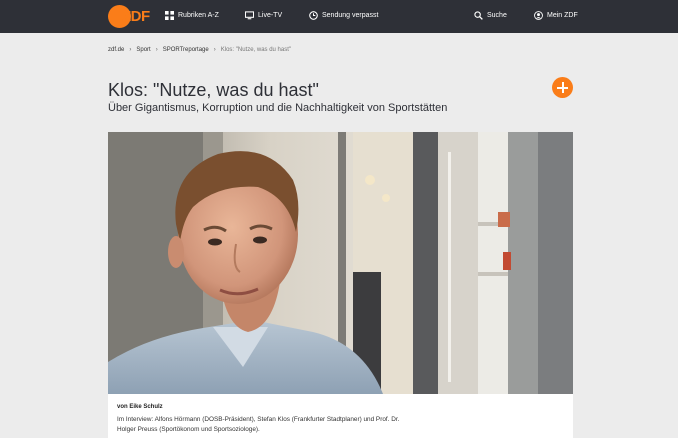 This screenshot has width=678, height=438. Describe the element at coordinates (186, 50) in the screenshot. I see `breadcrumb-item-sportreportage: SPORTreportage` at that location.